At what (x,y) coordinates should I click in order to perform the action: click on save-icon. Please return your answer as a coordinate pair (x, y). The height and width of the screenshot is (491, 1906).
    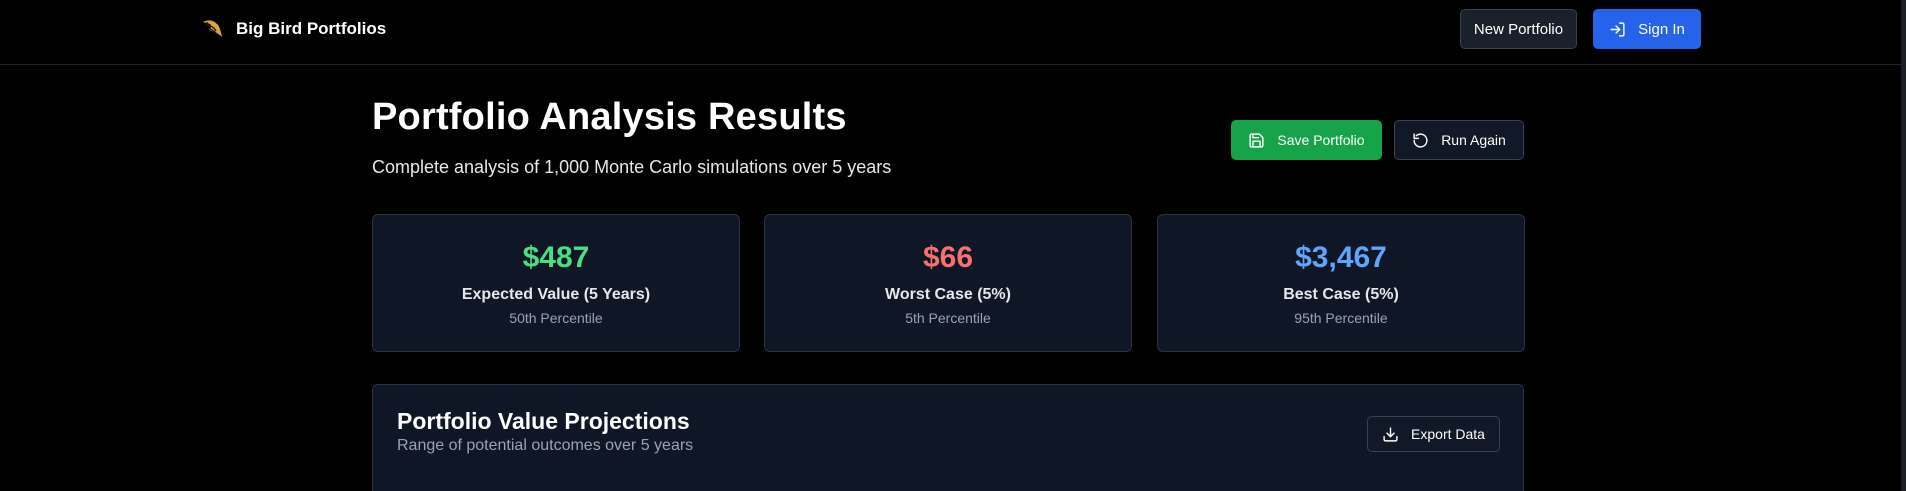
    Looking at the image, I should click on (1256, 140).